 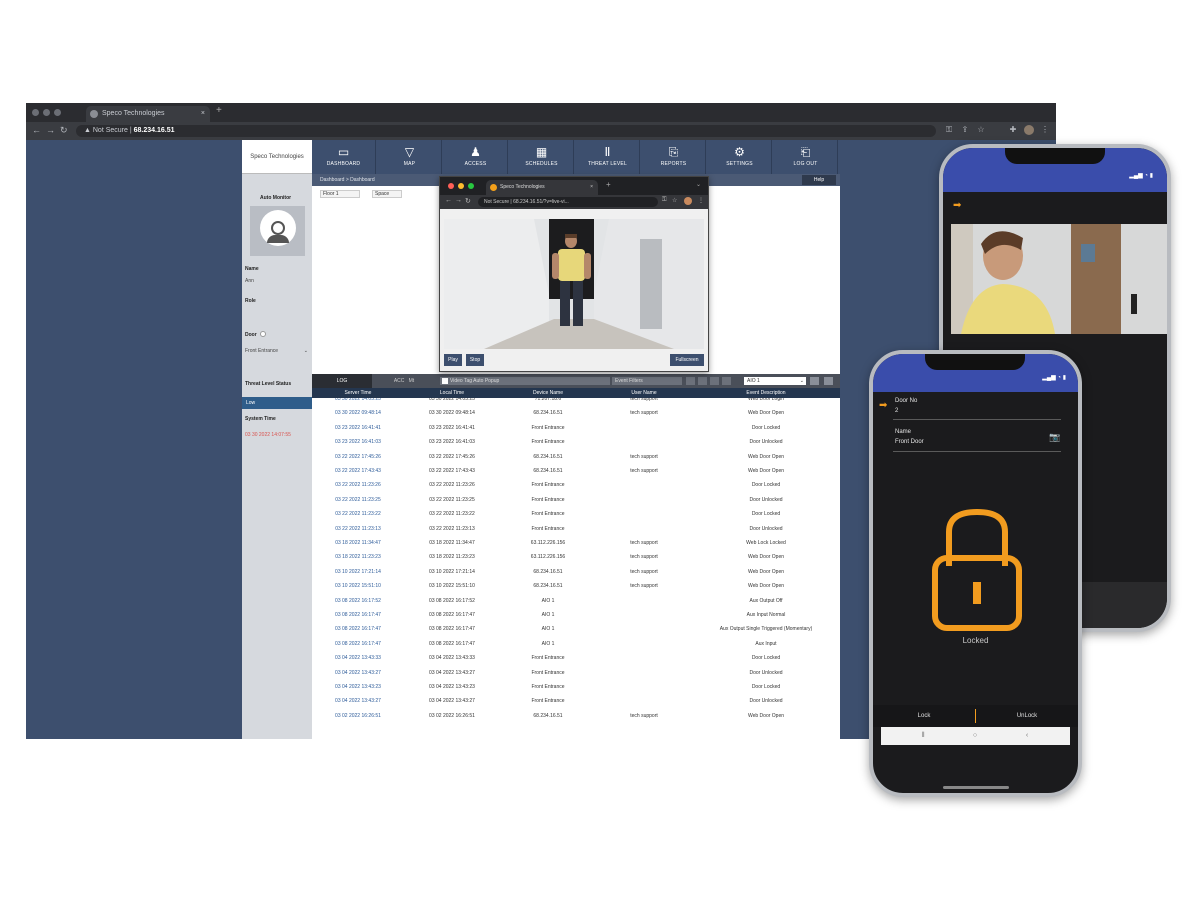 I want to click on nav-settings: ⚙ SETTINGS, so click(x=740, y=157).